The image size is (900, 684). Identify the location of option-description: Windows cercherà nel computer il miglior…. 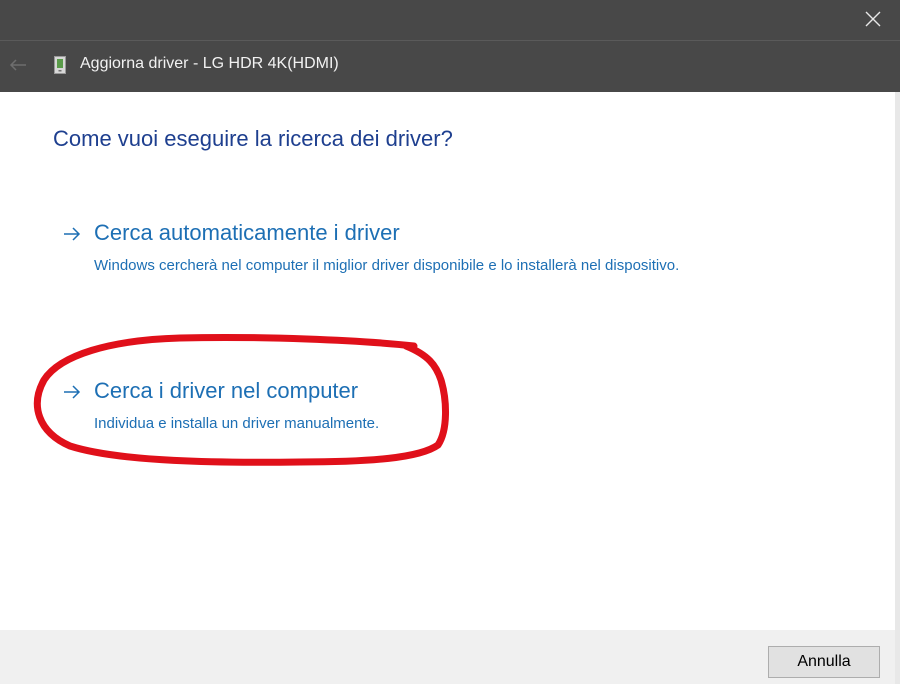
(387, 265).